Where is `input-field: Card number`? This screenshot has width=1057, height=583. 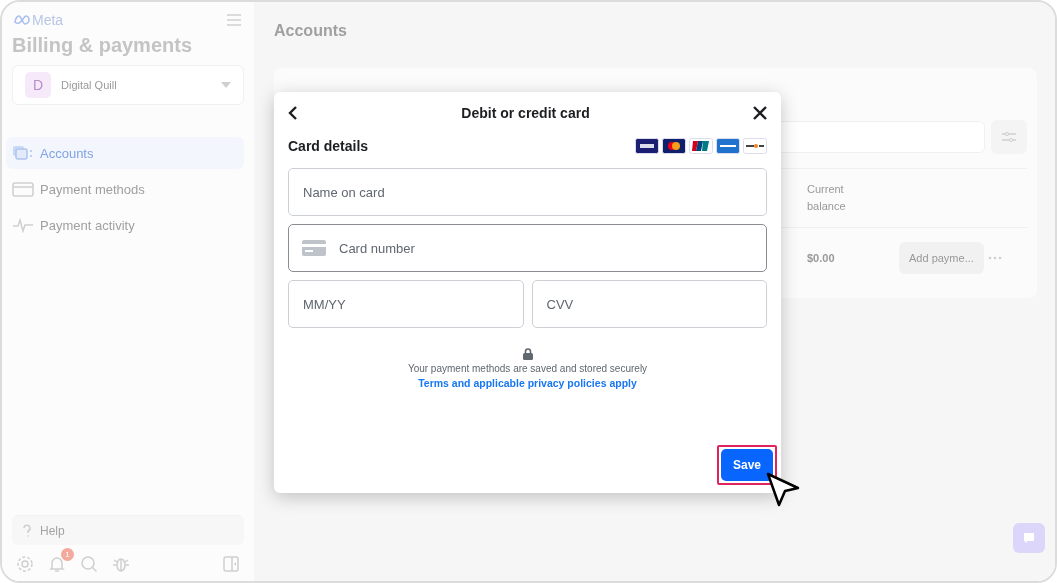 input-field: Card number is located at coordinates (527, 248).